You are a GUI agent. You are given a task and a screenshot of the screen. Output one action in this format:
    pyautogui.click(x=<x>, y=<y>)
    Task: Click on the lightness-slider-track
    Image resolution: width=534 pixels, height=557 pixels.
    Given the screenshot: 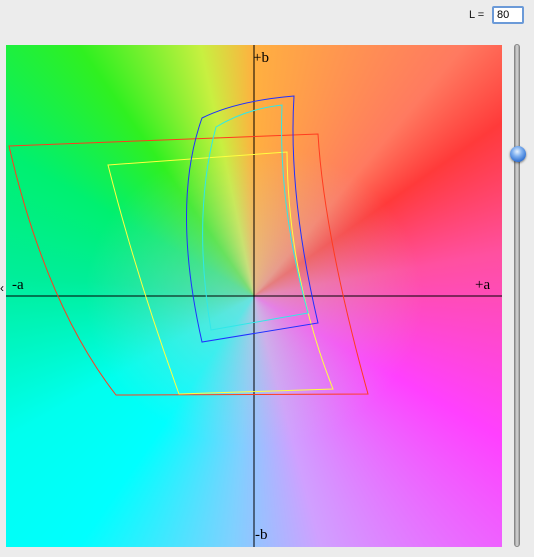 What is the action you would take?
    pyautogui.click(x=517, y=295)
    